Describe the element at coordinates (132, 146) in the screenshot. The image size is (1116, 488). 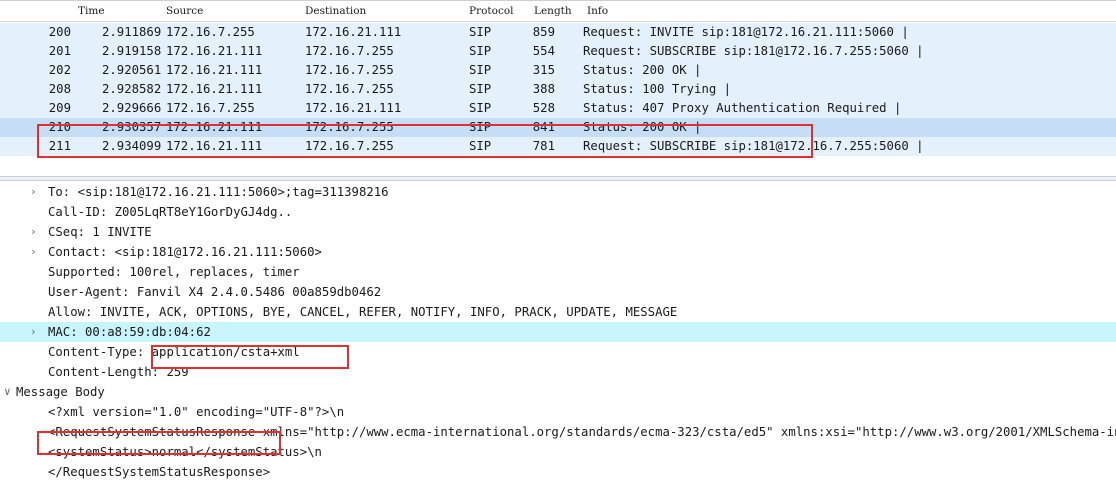
I see `packet-cell-time: 2.934099` at that location.